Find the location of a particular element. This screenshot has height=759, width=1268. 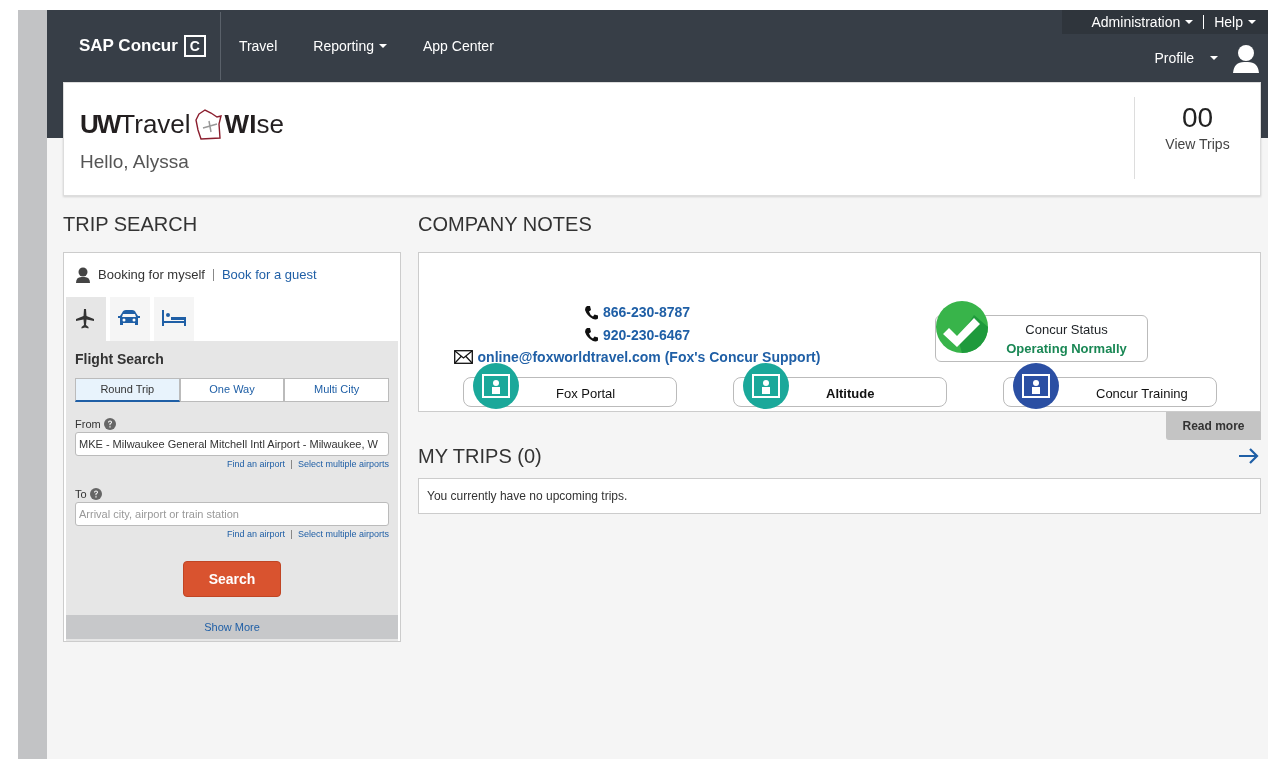

input-field: MKE - Milwaukee General Mitchell Intl Airport - Milwaukee, W is located at coordinates (232, 444).